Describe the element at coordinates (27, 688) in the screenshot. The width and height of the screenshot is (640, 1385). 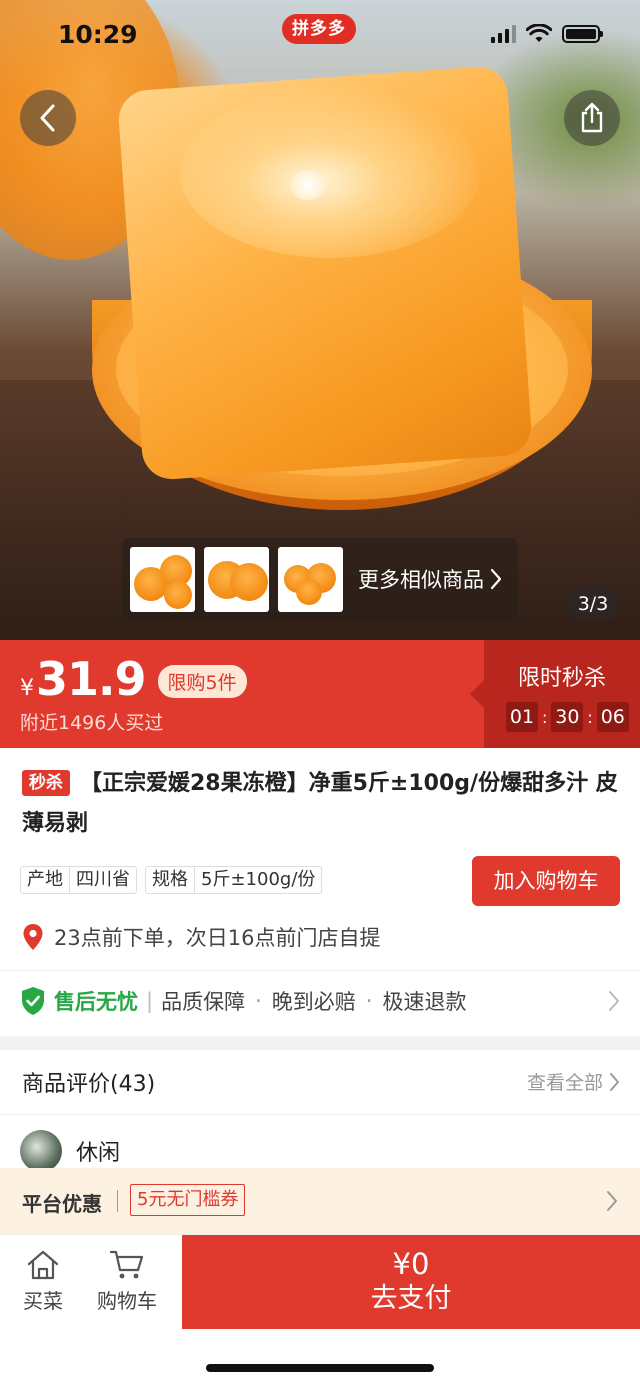
I see `currency-symbol: ¥` at that location.